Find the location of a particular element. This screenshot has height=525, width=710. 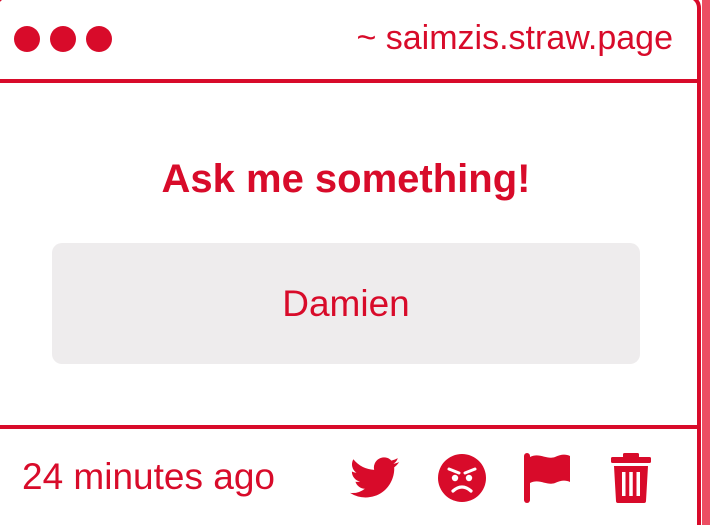

angry-face-icon is located at coordinates (462, 478).